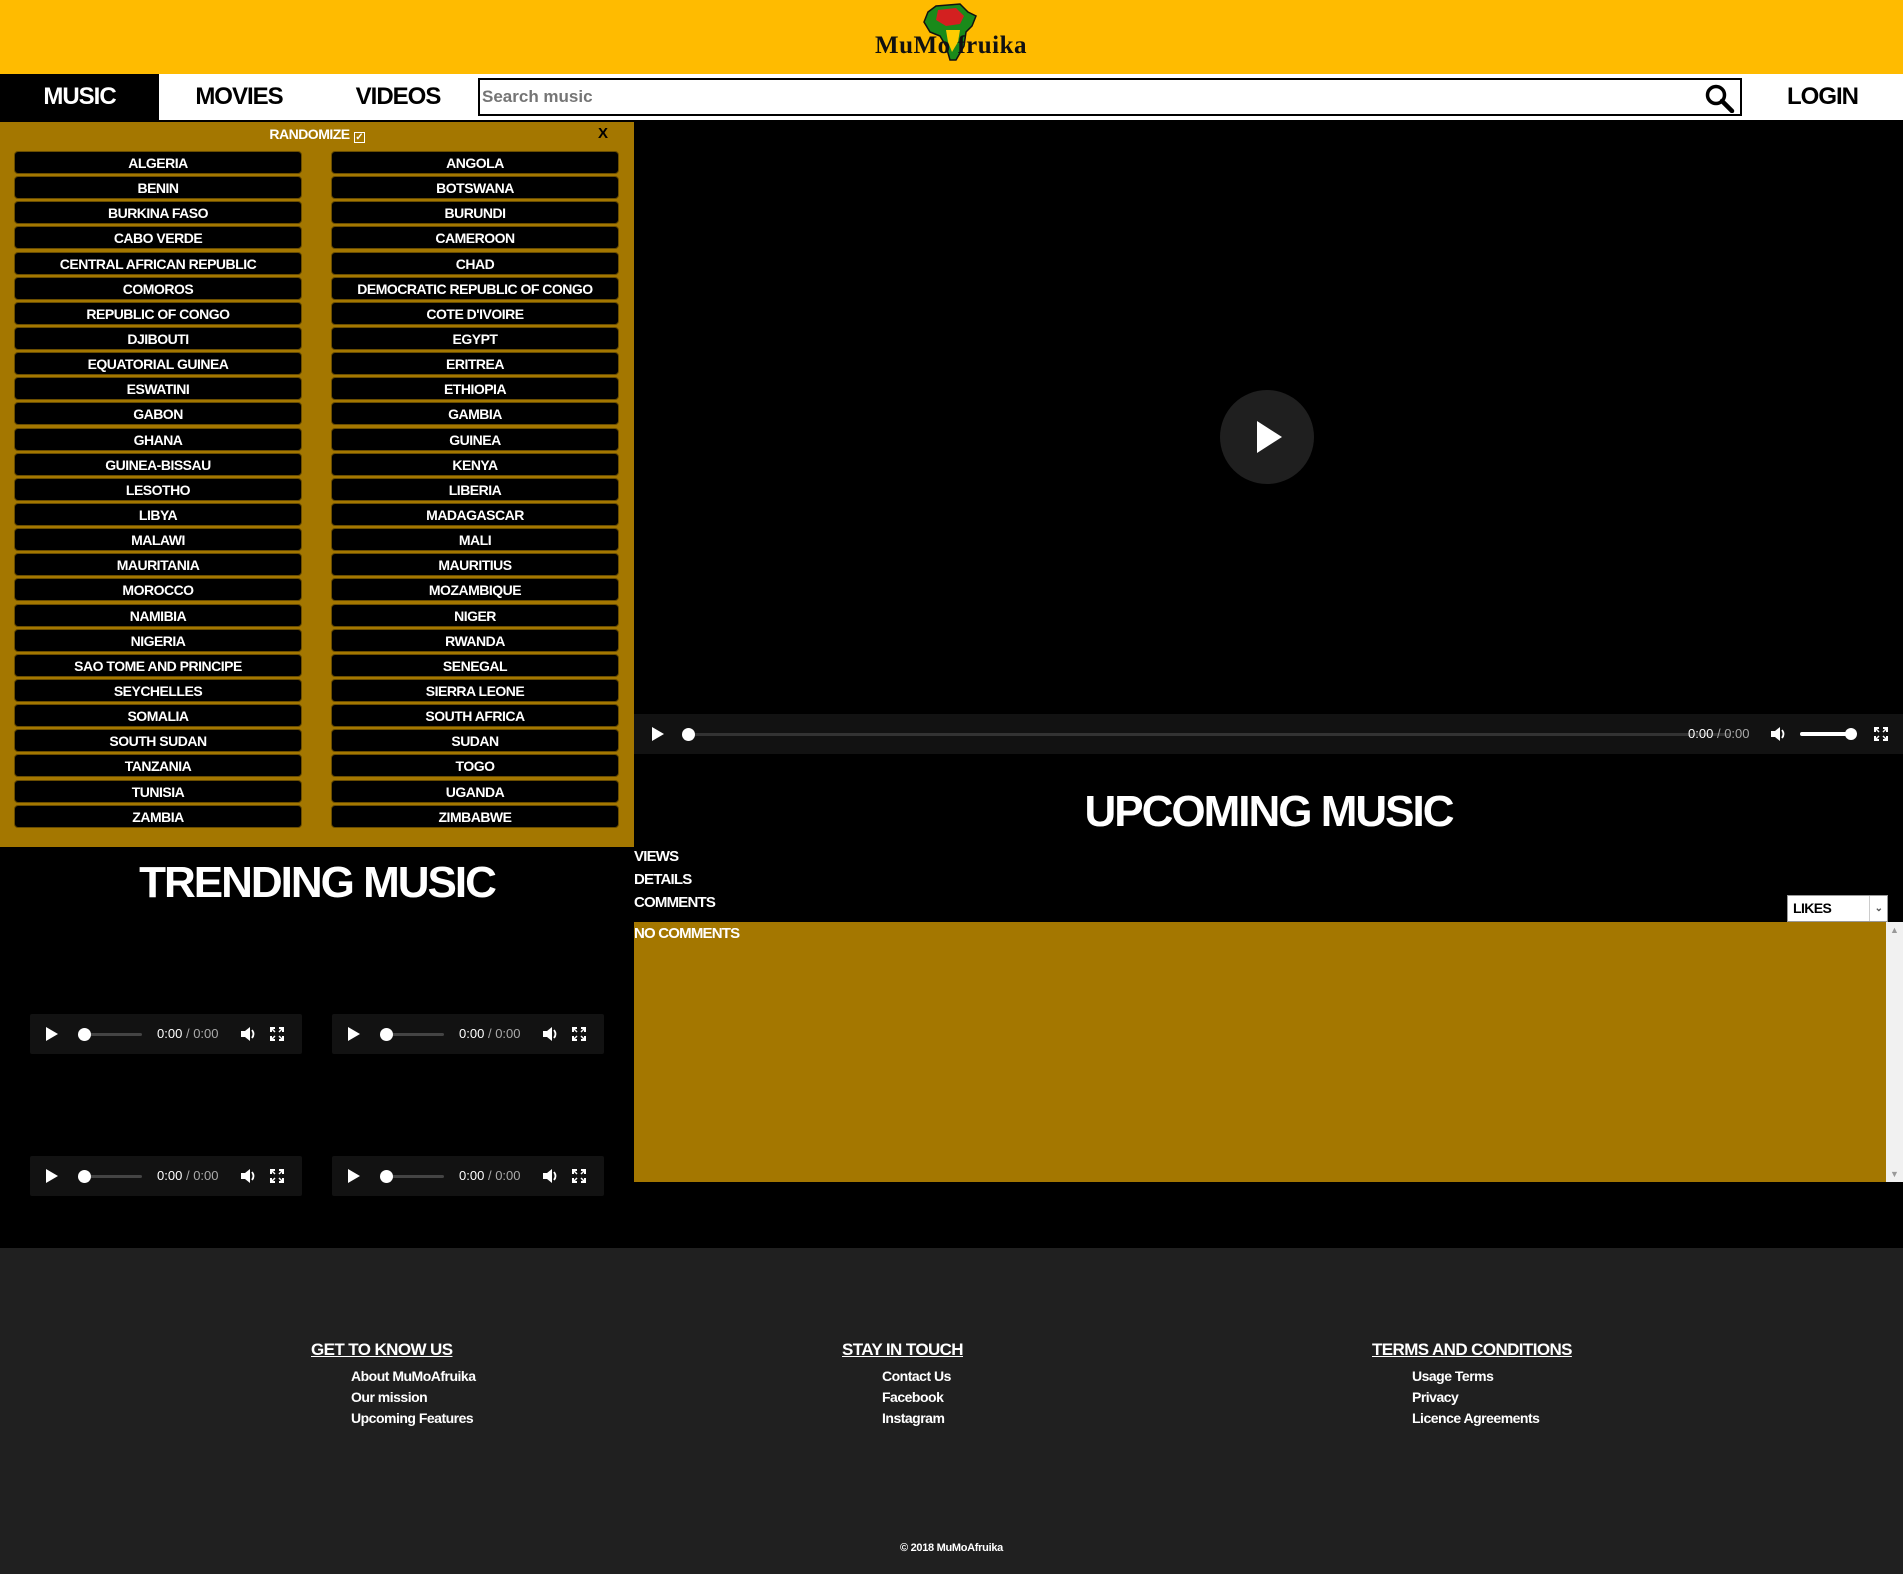 This screenshot has height=1574, width=1903. Describe the element at coordinates (158, 590) in the screenshot. I see `country-button: MOROCCO` at that location.